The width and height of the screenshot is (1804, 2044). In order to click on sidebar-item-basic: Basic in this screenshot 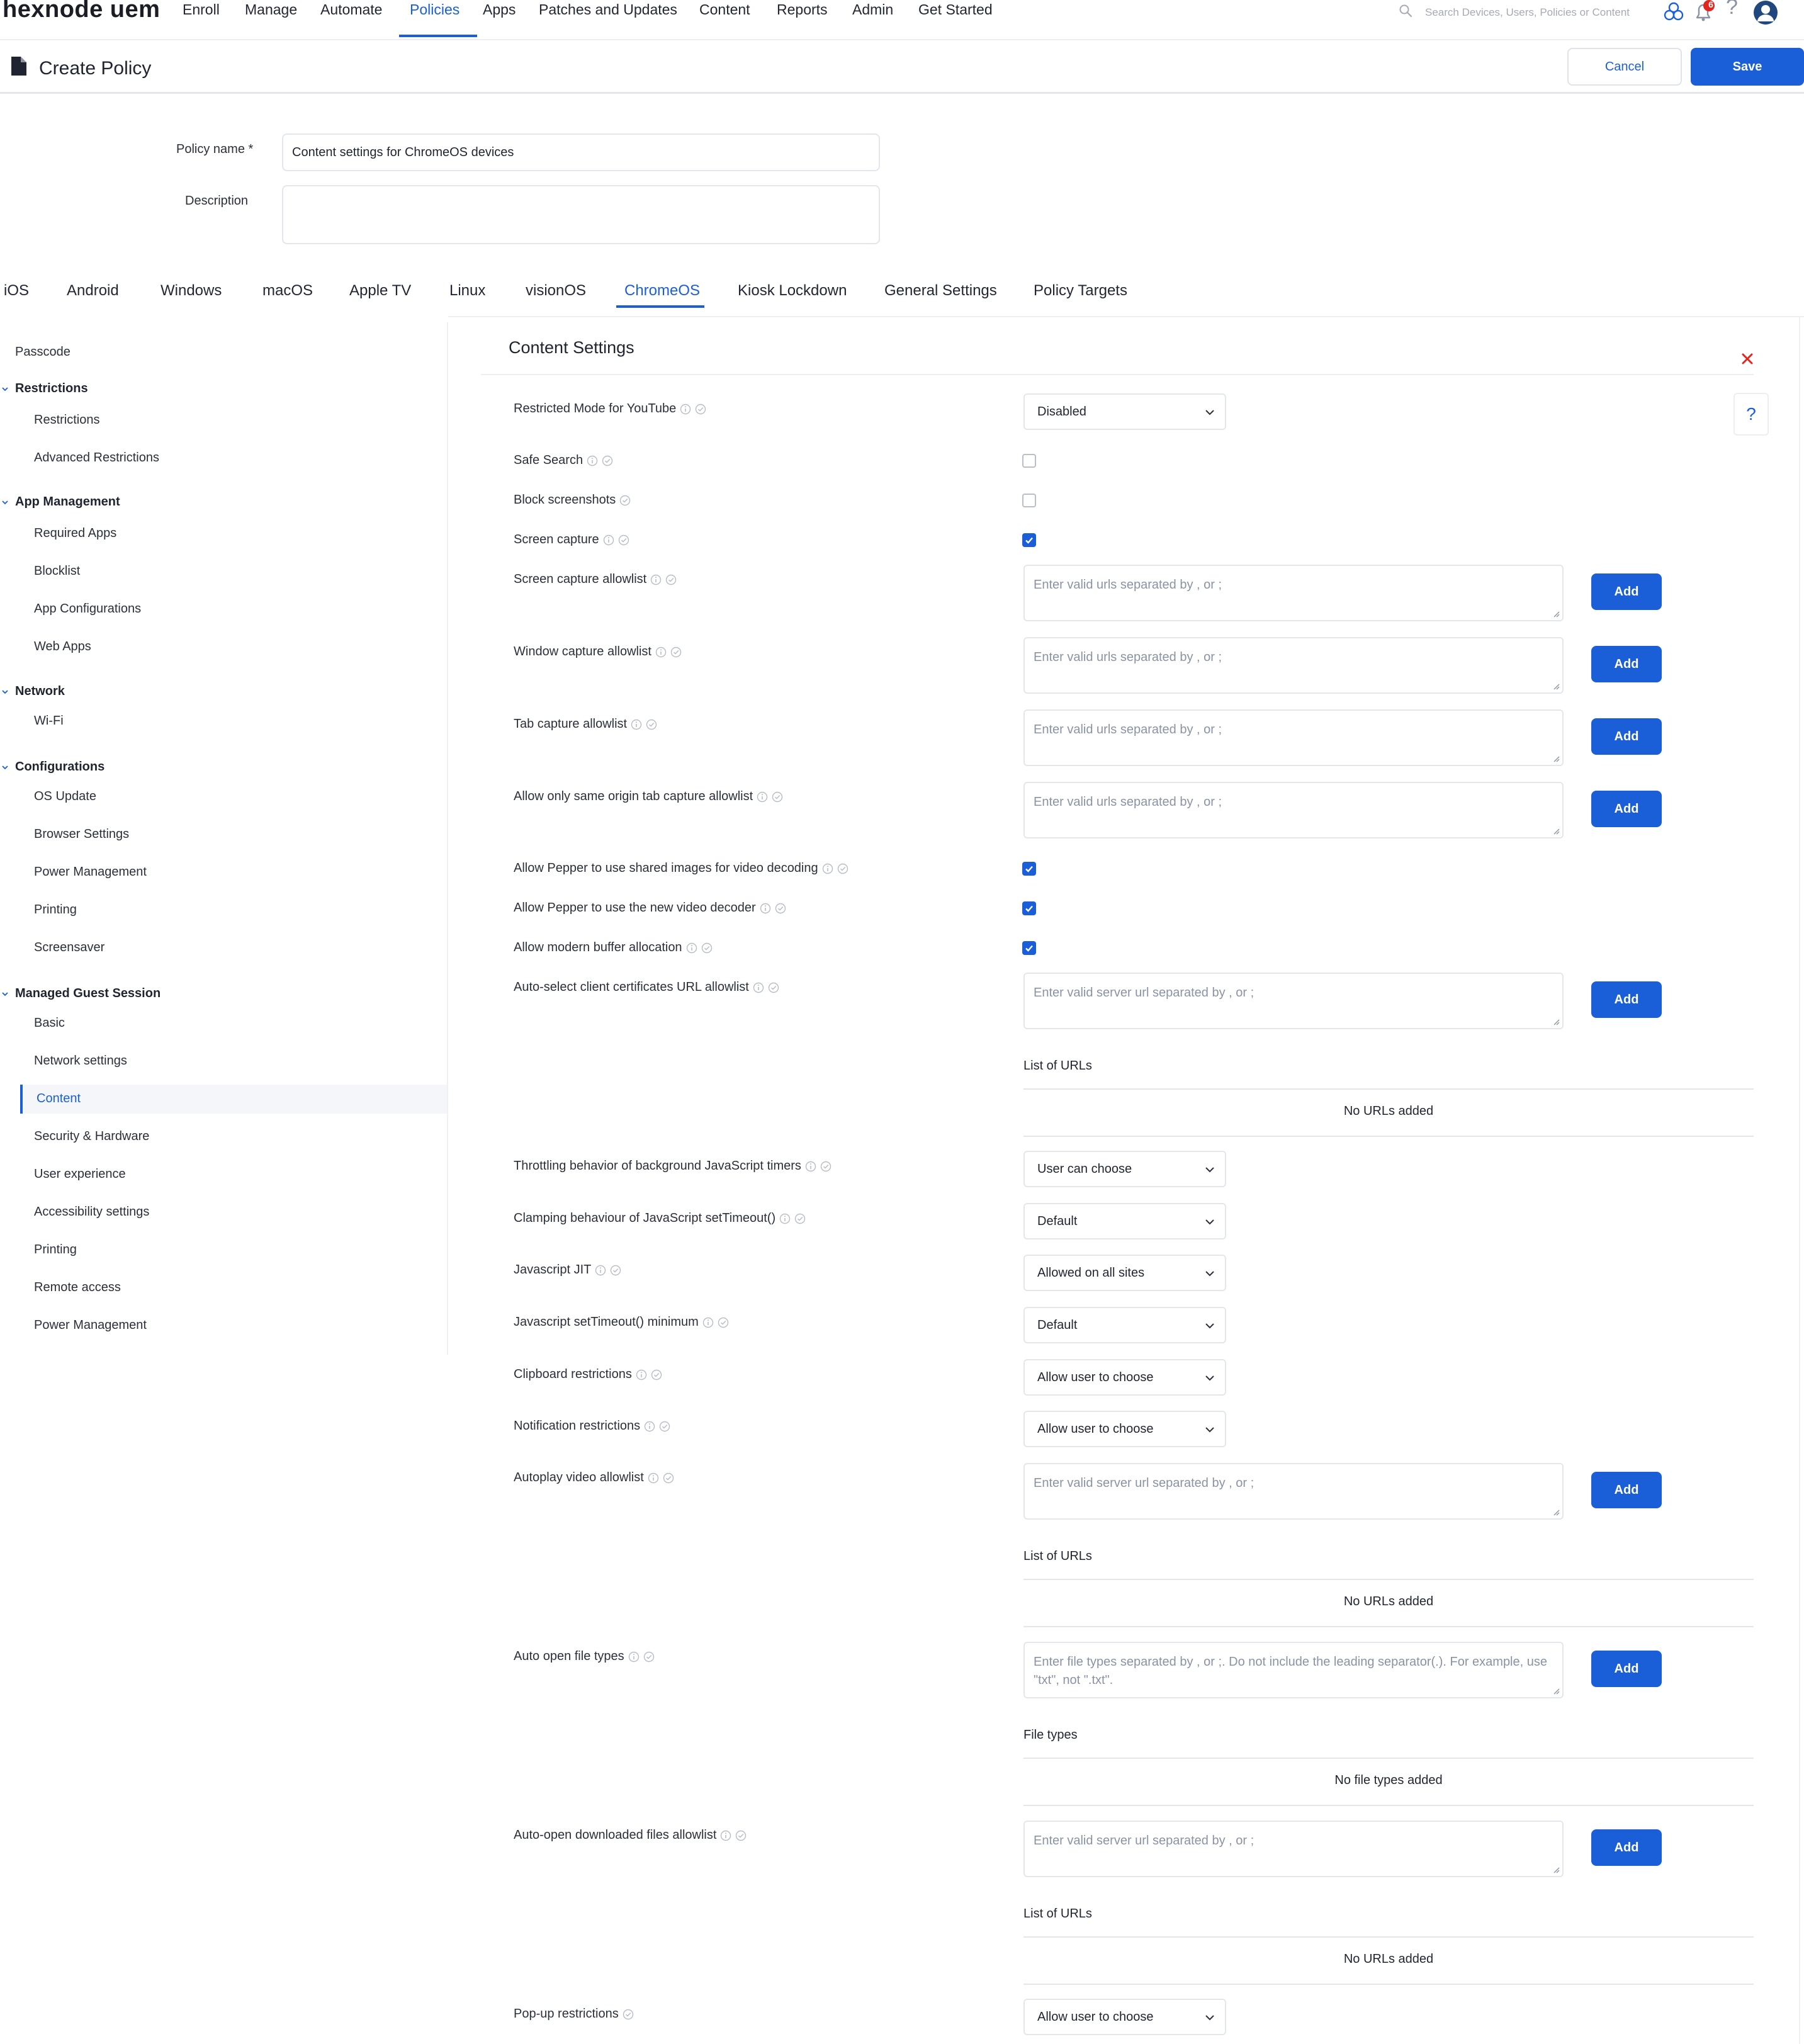, I will do `click(49, 1023)`.